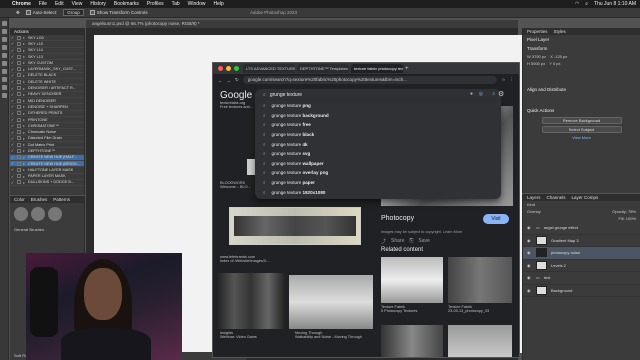 This screenshot has width=640, height=360. I want to click on forward-icon: →, so click(229, 80).